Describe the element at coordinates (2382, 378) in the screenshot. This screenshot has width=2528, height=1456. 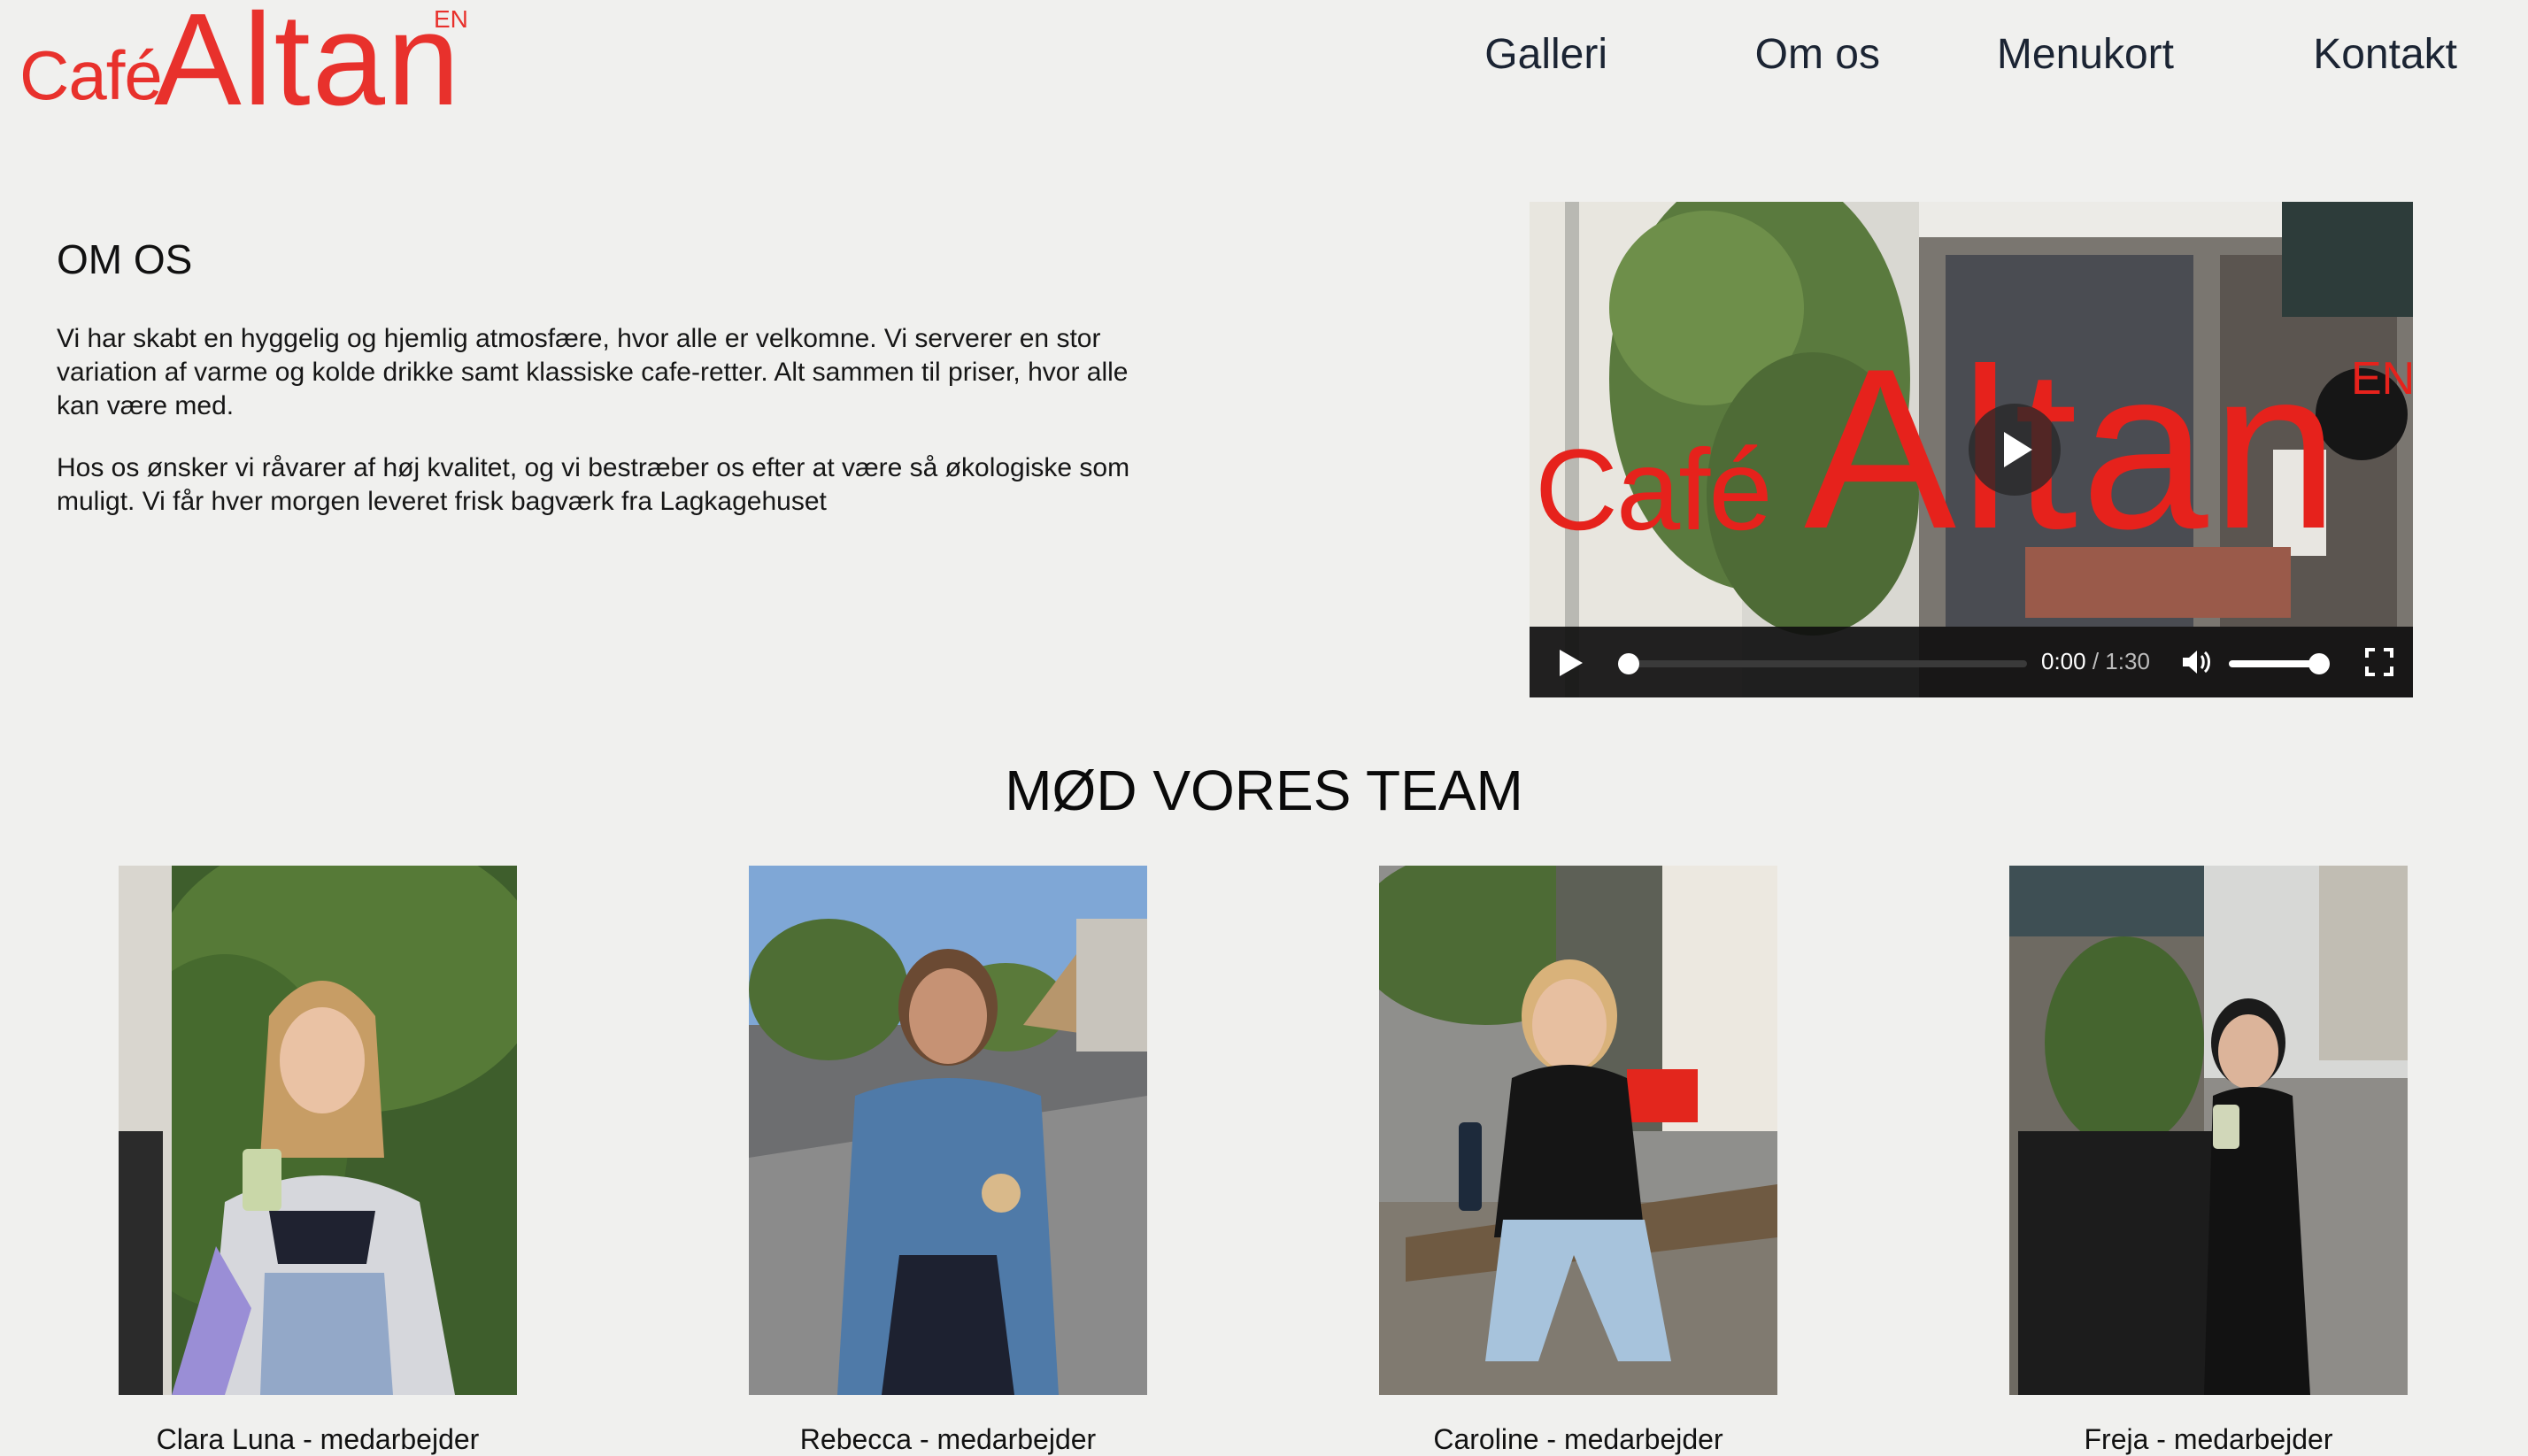
I see `video-overlay-en: EN` at that location.